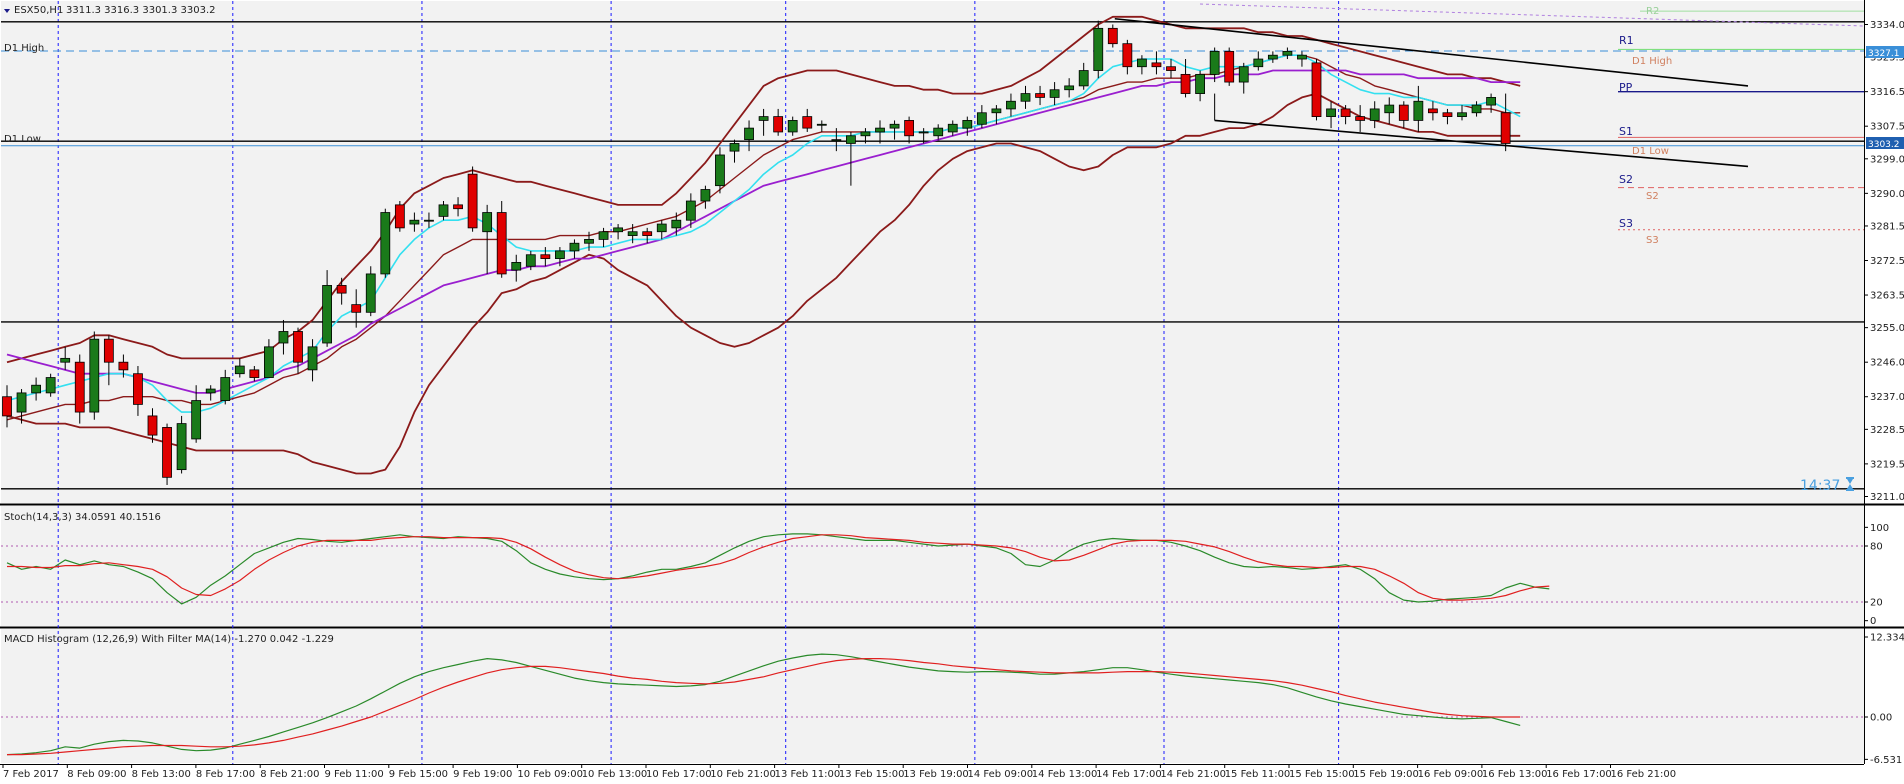 The image size is (1904, 784). What do you see at coordinates (141, 10) in the screenshot?
I see `ohlc-values: 3311.3 3316.3 3301.3 3303.2` at bounding box center [141, 10].